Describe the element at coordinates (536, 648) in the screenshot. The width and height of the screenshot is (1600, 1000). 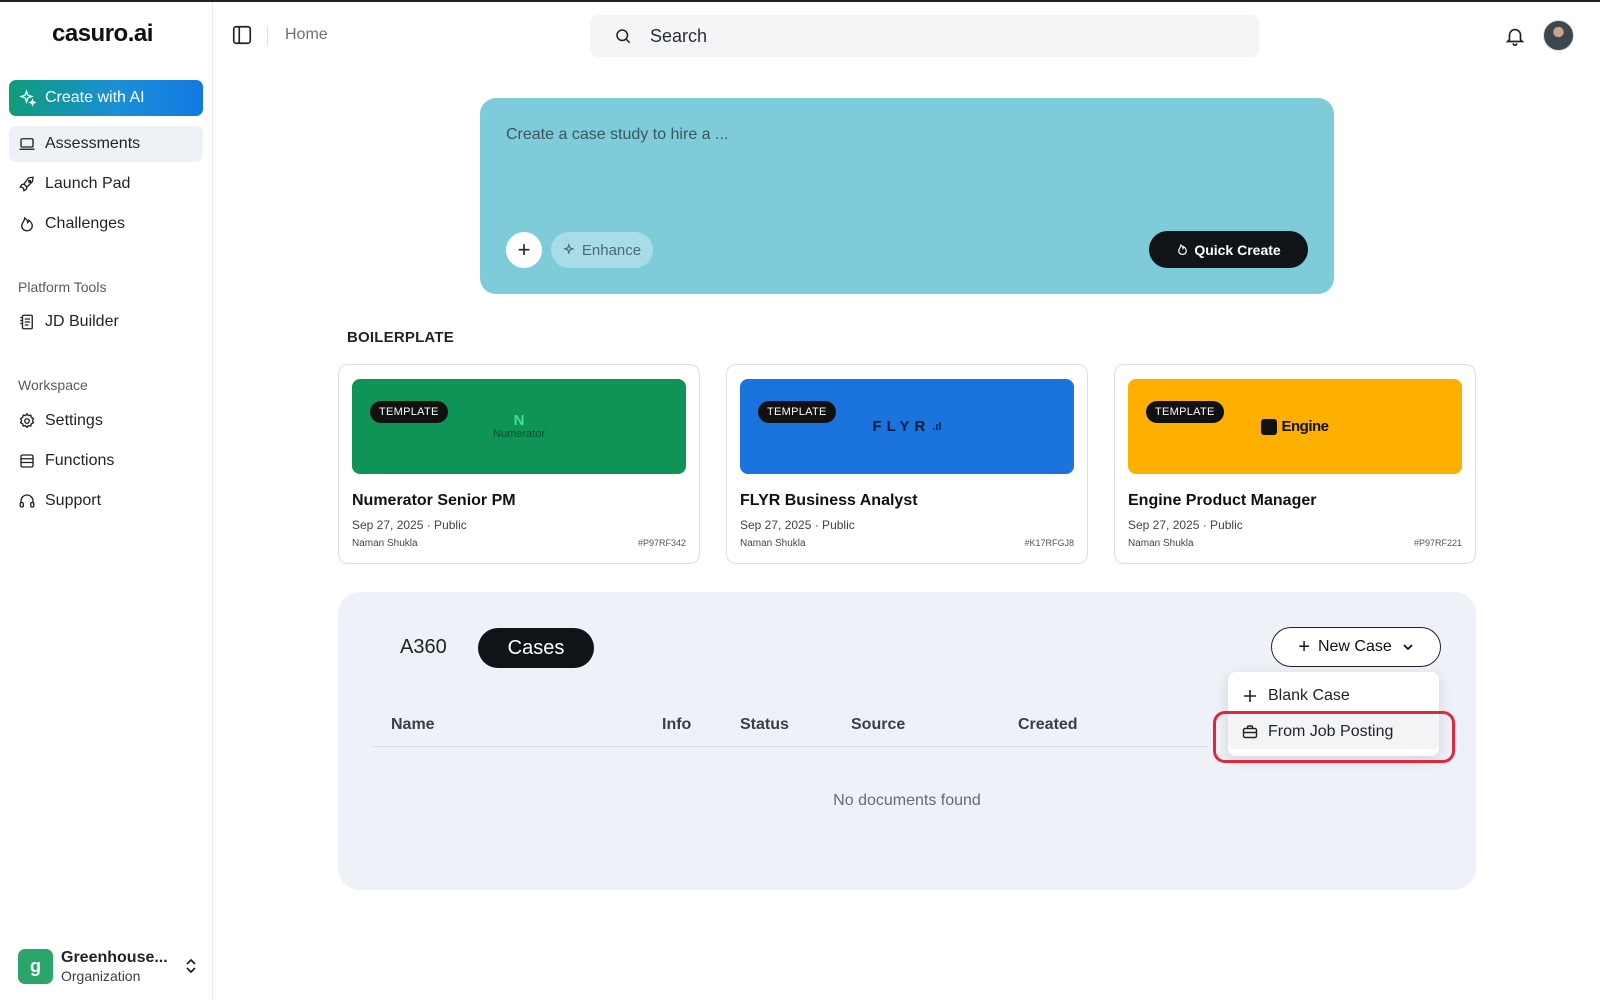
I see `tab-cases: Cases` at that location.